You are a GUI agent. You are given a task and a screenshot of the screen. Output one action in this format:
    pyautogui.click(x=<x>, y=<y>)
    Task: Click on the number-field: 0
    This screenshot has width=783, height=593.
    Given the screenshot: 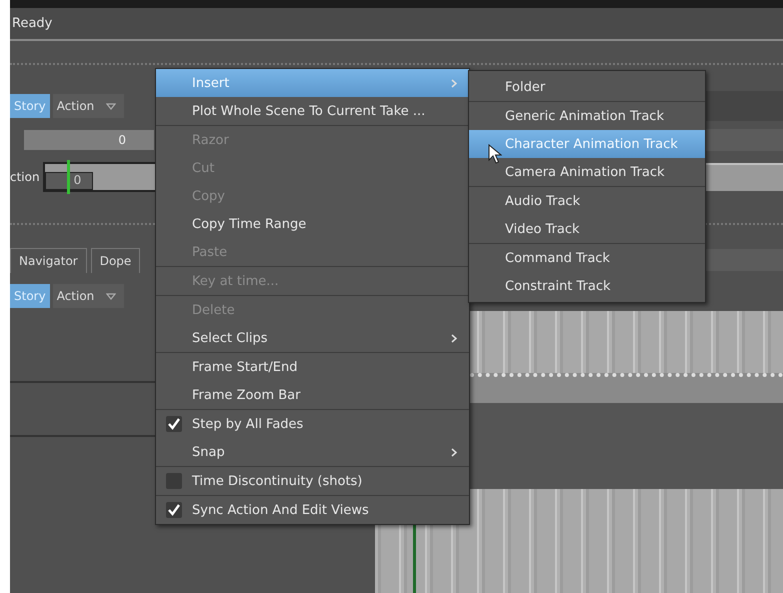 What is the action you would take?
    pyautogui.click(x=89, y=140)
    